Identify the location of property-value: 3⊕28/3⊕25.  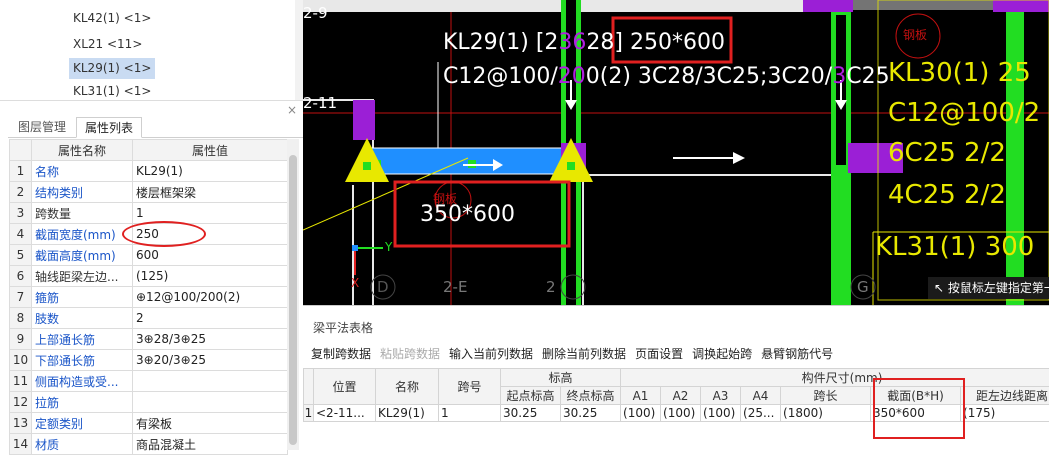
(210, 339).